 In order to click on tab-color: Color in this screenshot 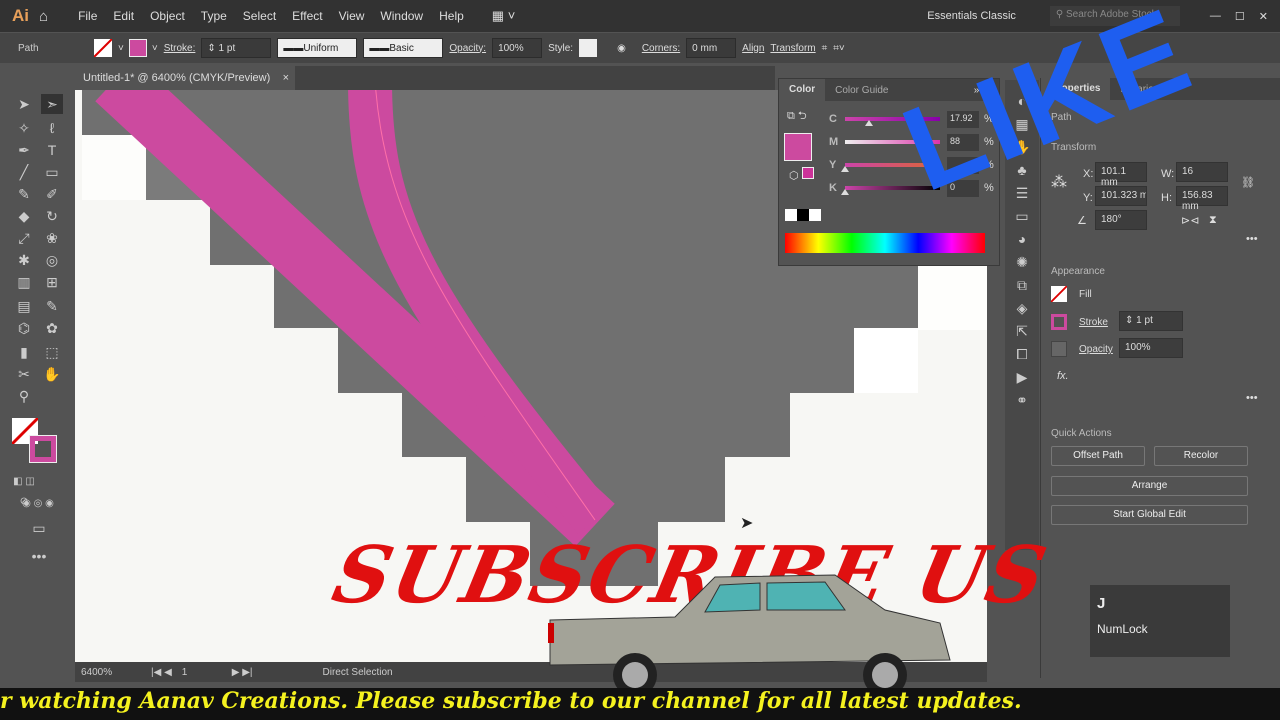, I will do `click(802, 90)`.